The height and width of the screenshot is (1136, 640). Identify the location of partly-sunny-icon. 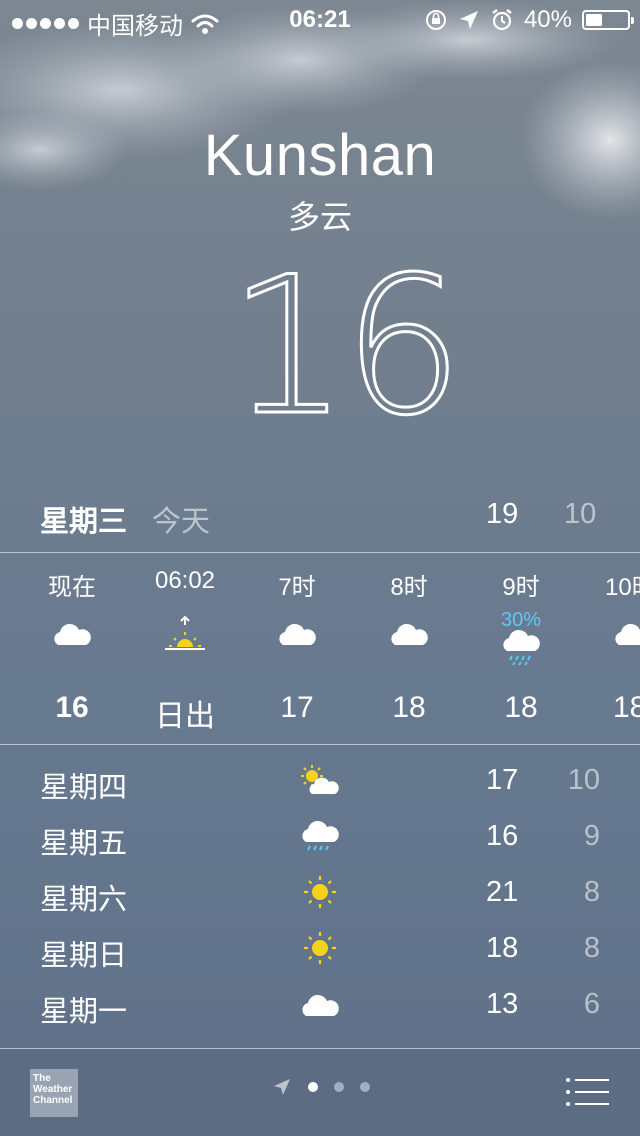
(320, 779).